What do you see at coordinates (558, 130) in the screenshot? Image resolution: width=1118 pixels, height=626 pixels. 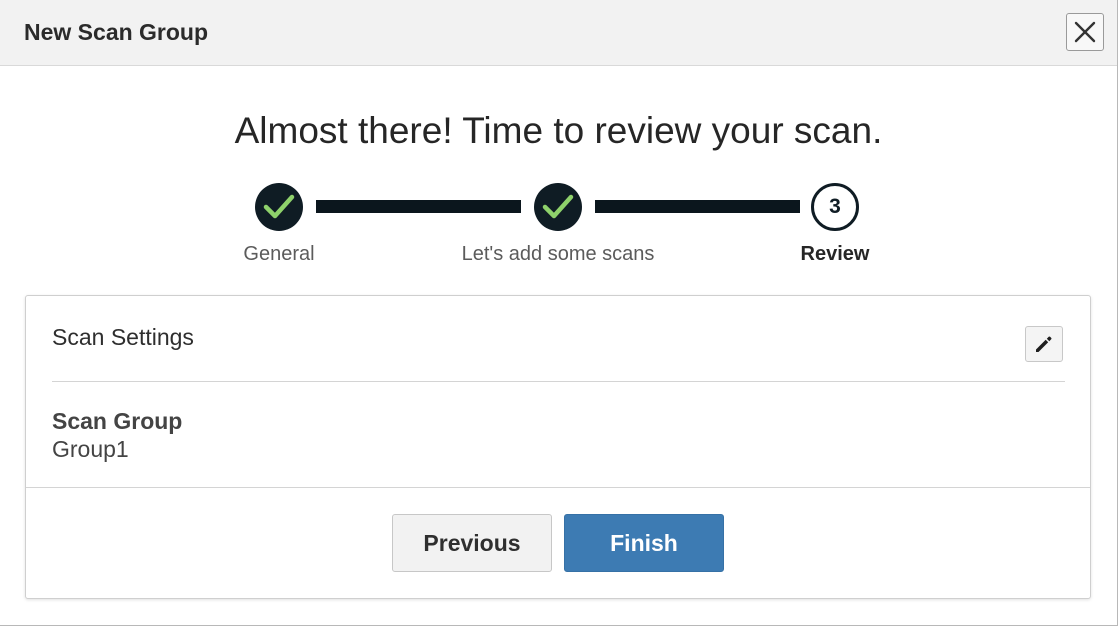 I see `wizard-headline: Almost there! Time to review your scan.` at bounding box center [558, 130].